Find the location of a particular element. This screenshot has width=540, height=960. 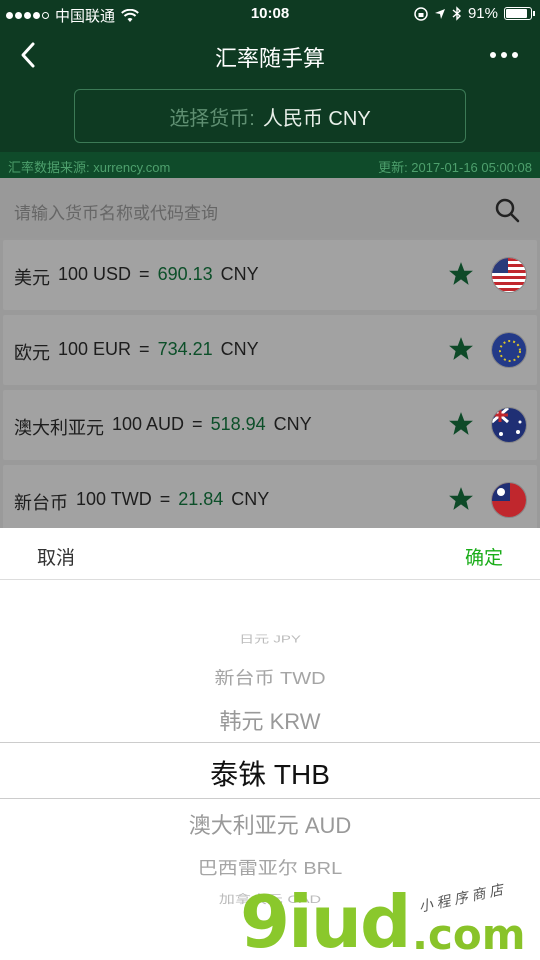

selector-label: 选择货币: is located at coordinates (212, 118).